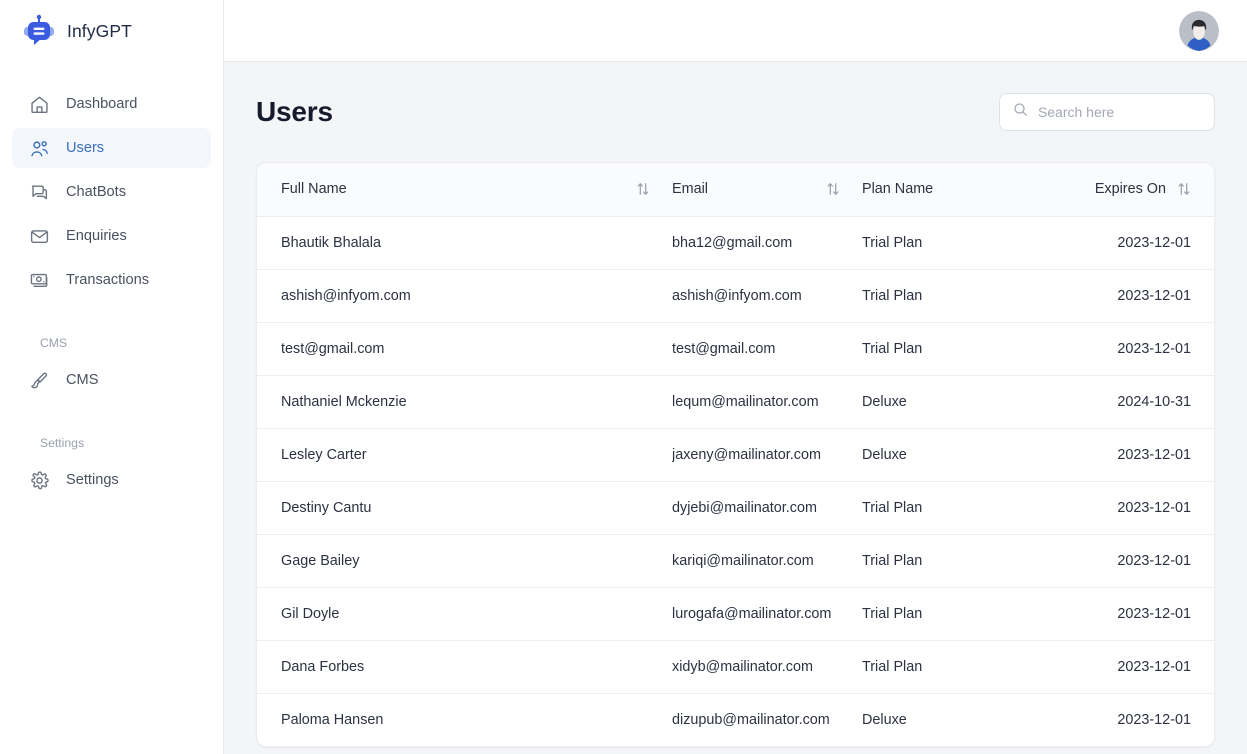 This screenshot has width=1247, height=754. I want to click on sidebar-item-chatbots: ChatBots, so click(111, 192).